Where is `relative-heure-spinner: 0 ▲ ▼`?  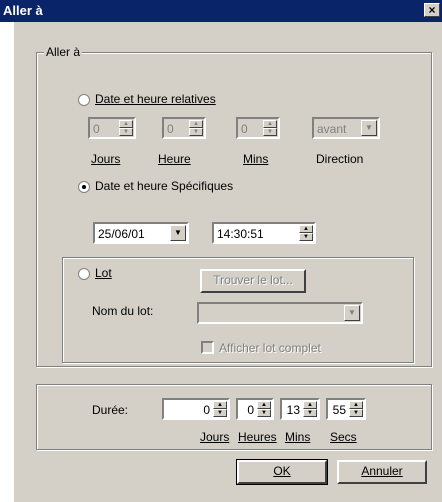 relative-heure-spinner: 0 ▲ ▼ is located at coordinates (184, 128).